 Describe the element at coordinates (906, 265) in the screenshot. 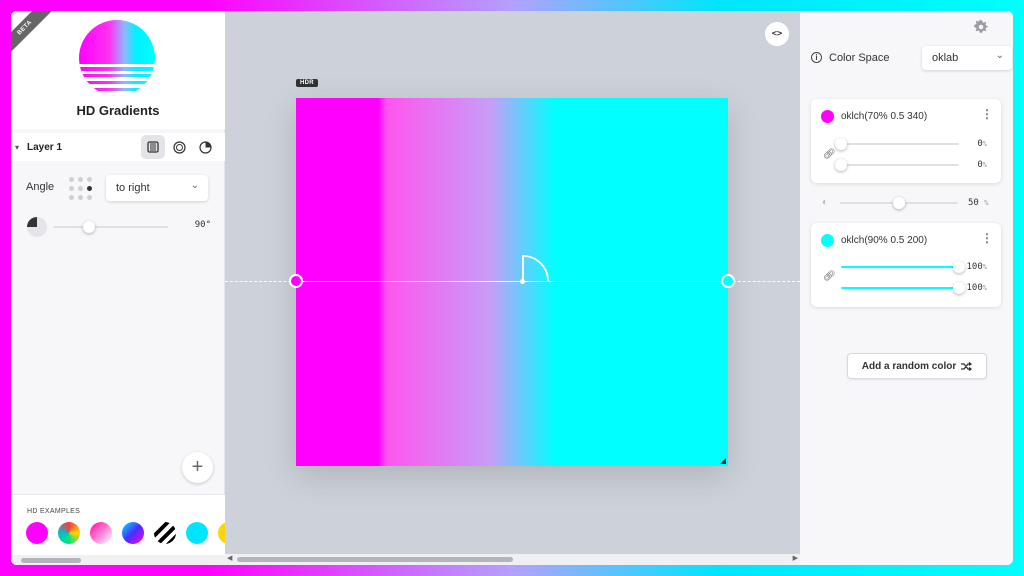

I see `color-stop-card: oklch(90% 0.5 200) ⋮ 🔗︎ 100% 100%` at that location.